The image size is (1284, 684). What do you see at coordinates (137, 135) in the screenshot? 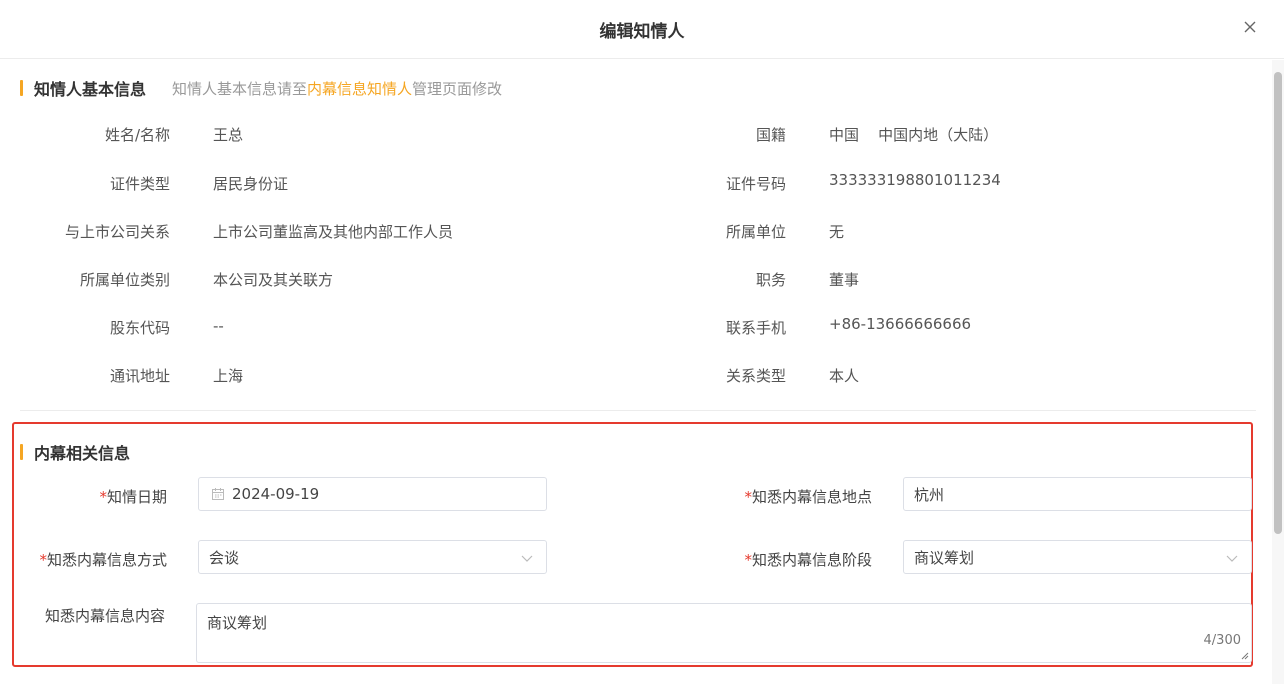
I see `name-label: 姓名/名称` at bounding box center [137, 135].